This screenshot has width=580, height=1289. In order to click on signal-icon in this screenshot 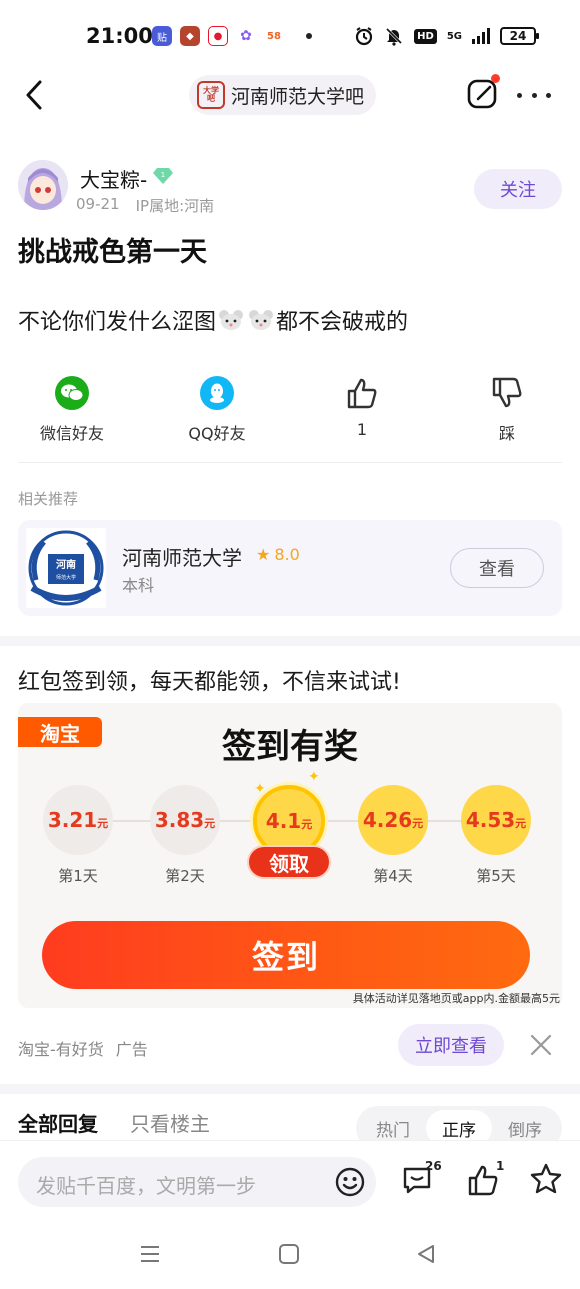, I will do `click(481, 36)`.